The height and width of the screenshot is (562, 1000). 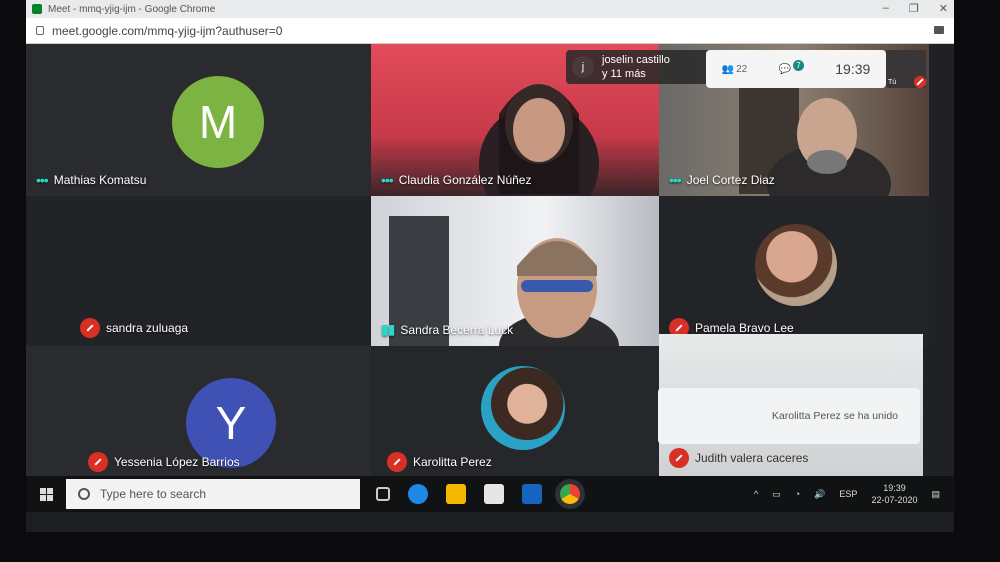 What do you see at coordinates (37, 9) in the screenshot?
I see `meet-favicon-icon` at bounding box center [37, 9].